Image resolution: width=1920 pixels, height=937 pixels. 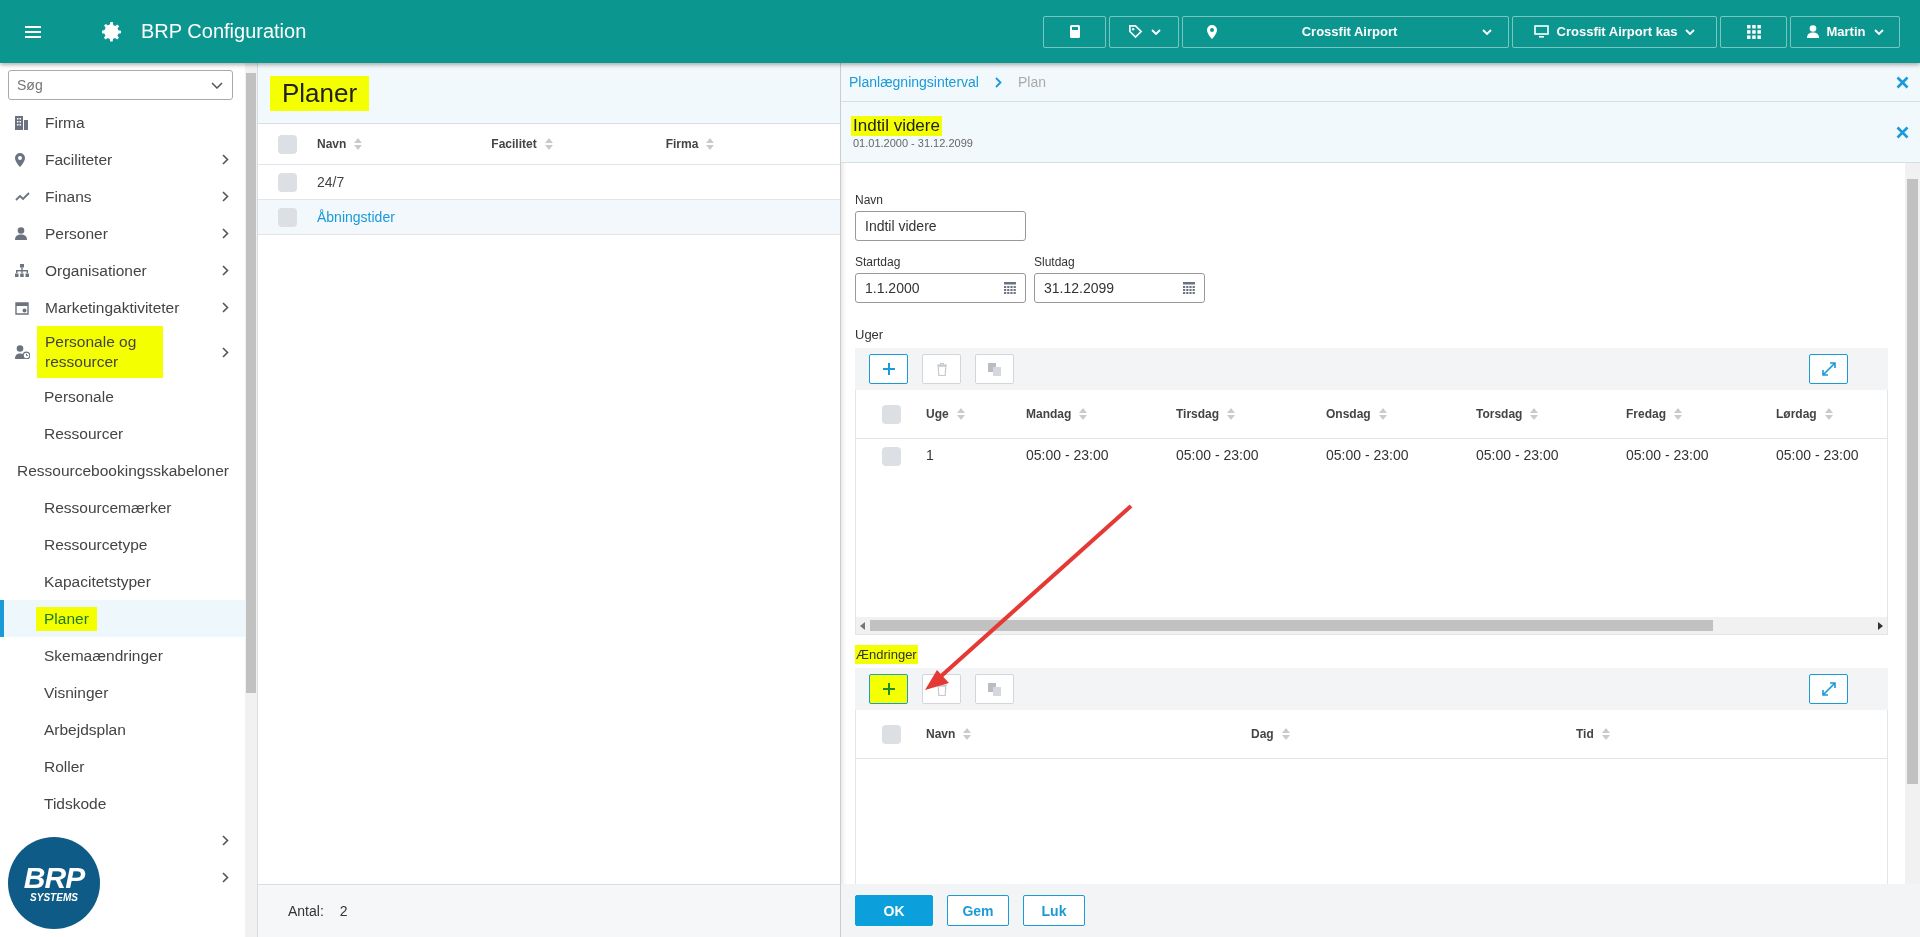 What do you see at coordinates (122, 729) in the screenshot?
I see `sidebar-item: Arbejdsplan` at bounding box center [122, 729].